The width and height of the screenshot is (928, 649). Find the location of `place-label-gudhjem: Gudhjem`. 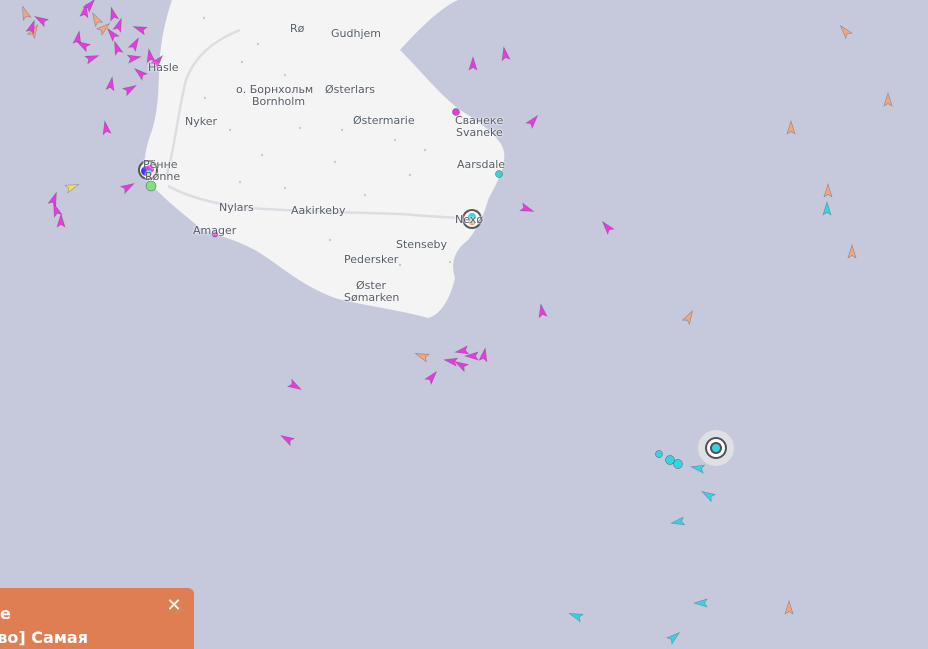

place-label-gudhjem: Gudhjem is located at coordinates (356, 33).